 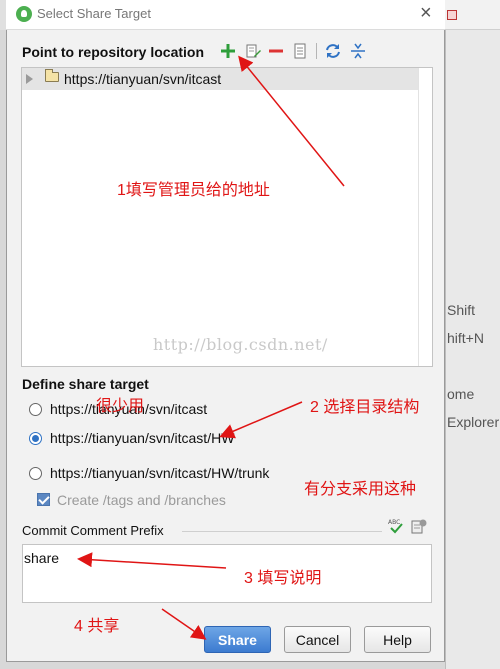 I want to click on arrow-to-share, so click(x=184, y=624).